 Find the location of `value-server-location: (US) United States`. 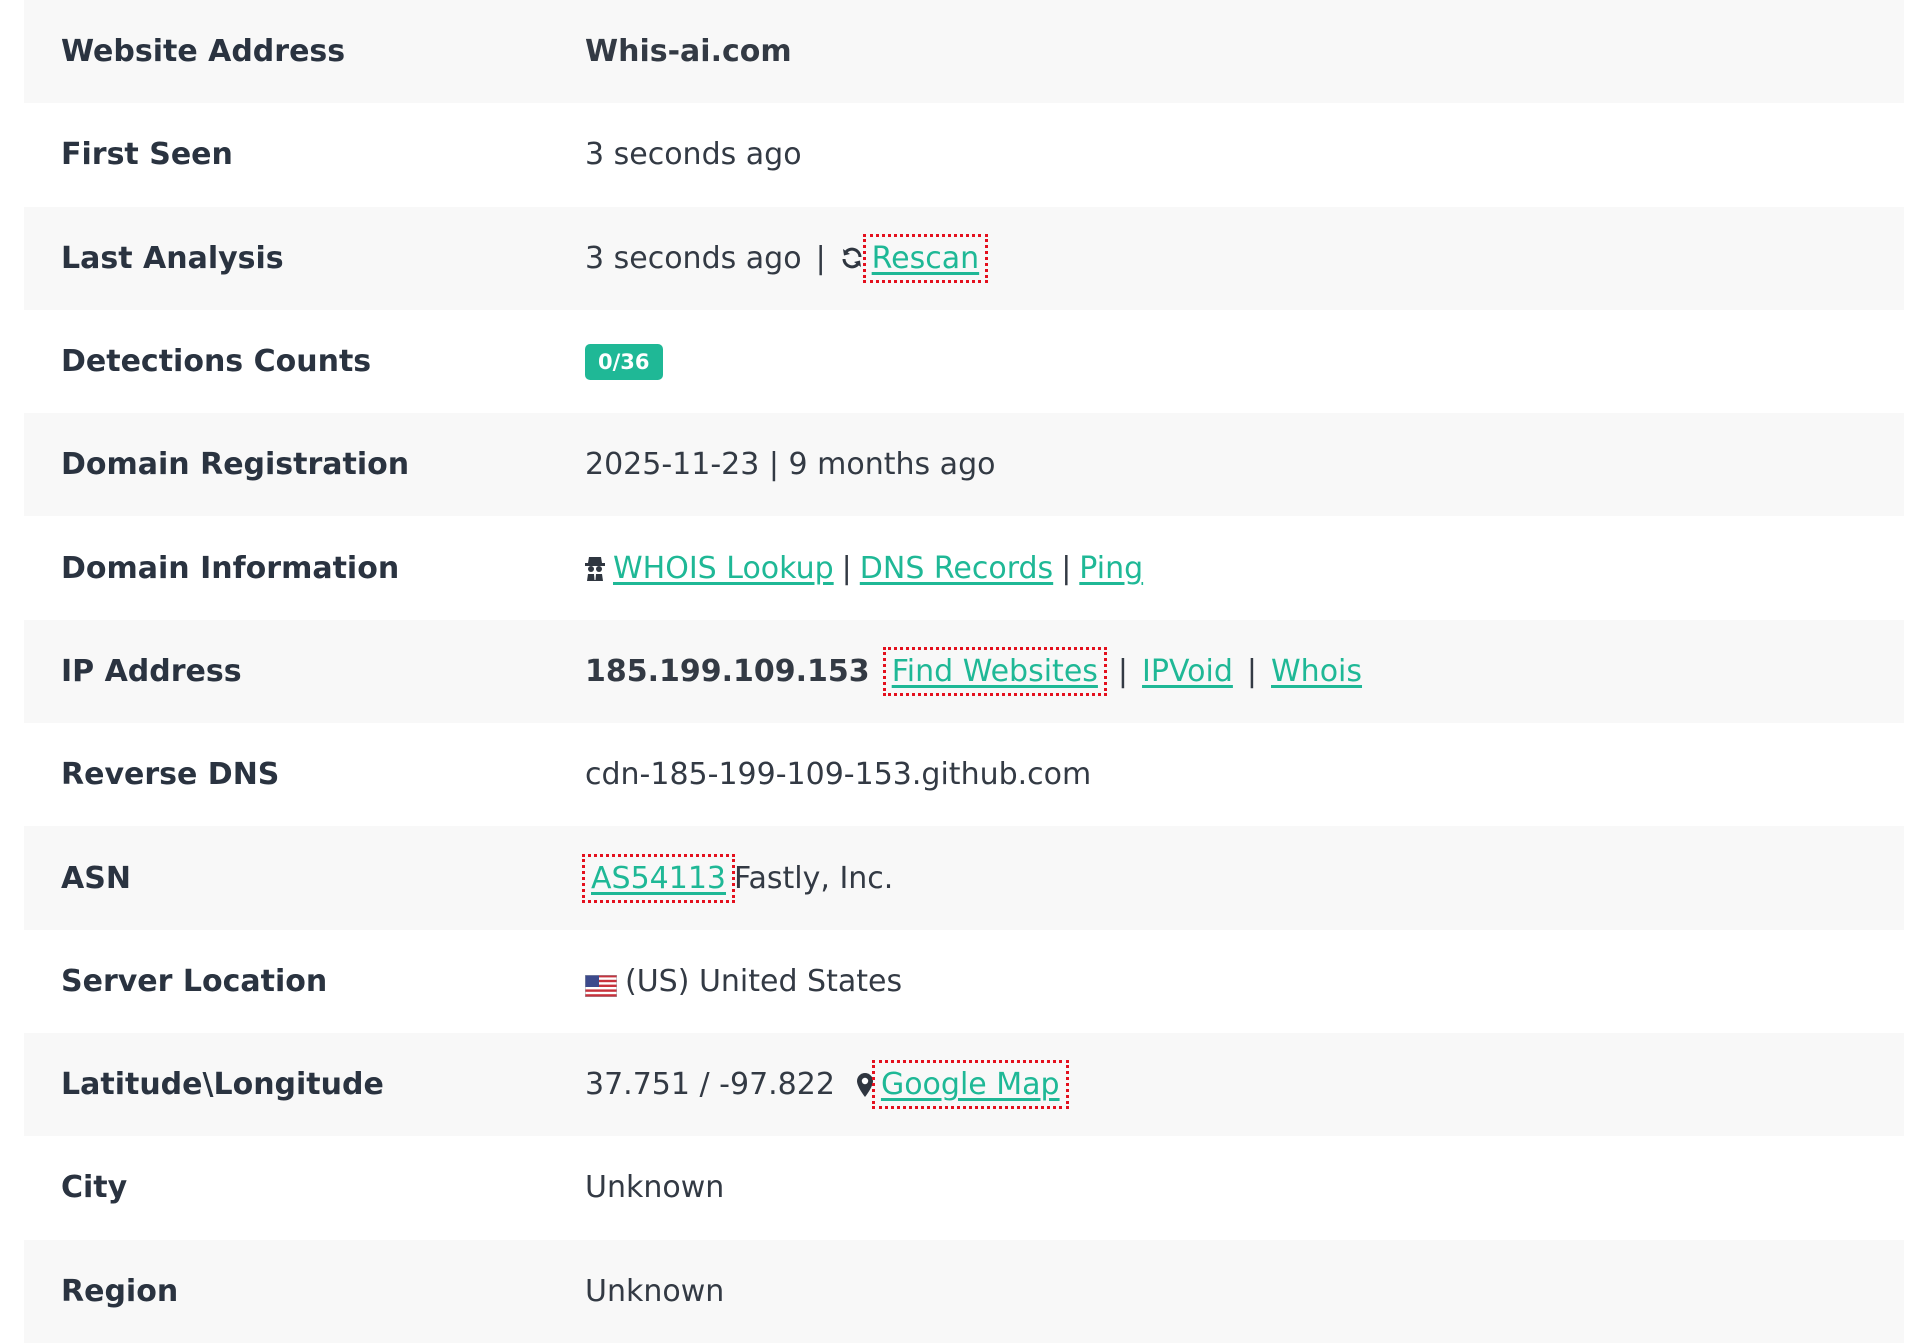

value-server-location: (US) United States is located at coordinates (743, 981).